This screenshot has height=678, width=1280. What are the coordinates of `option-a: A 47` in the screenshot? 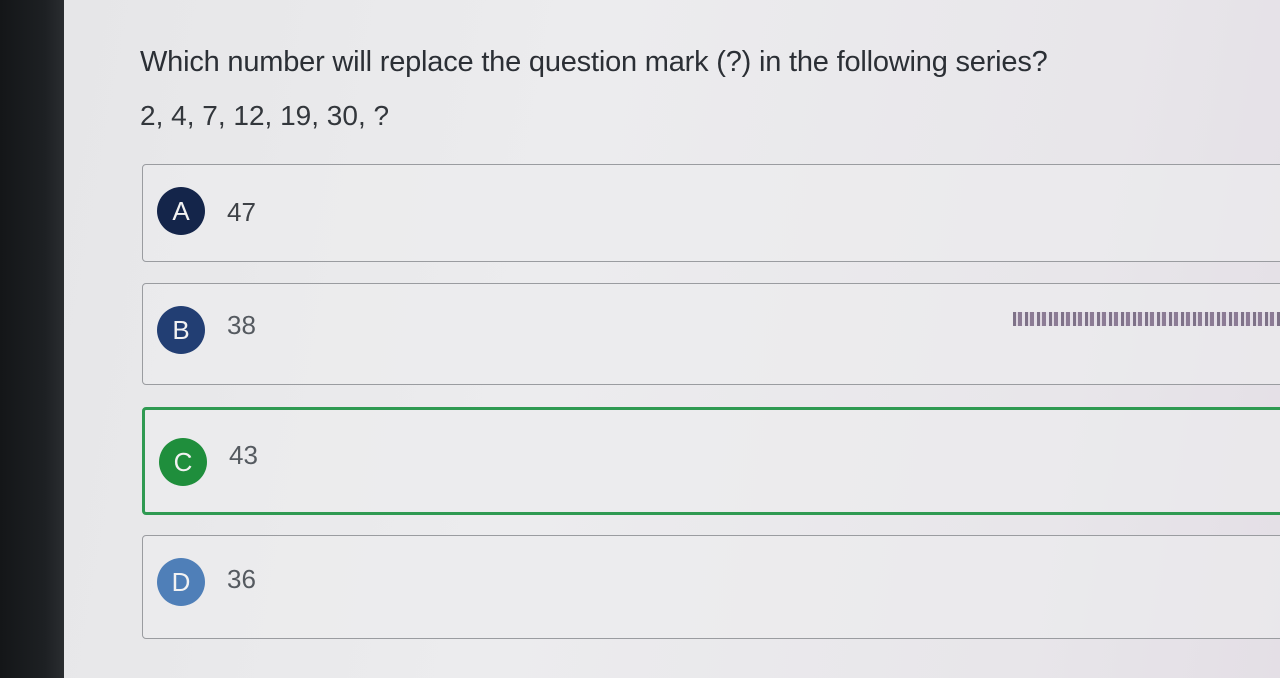 It's located at (711, 213).